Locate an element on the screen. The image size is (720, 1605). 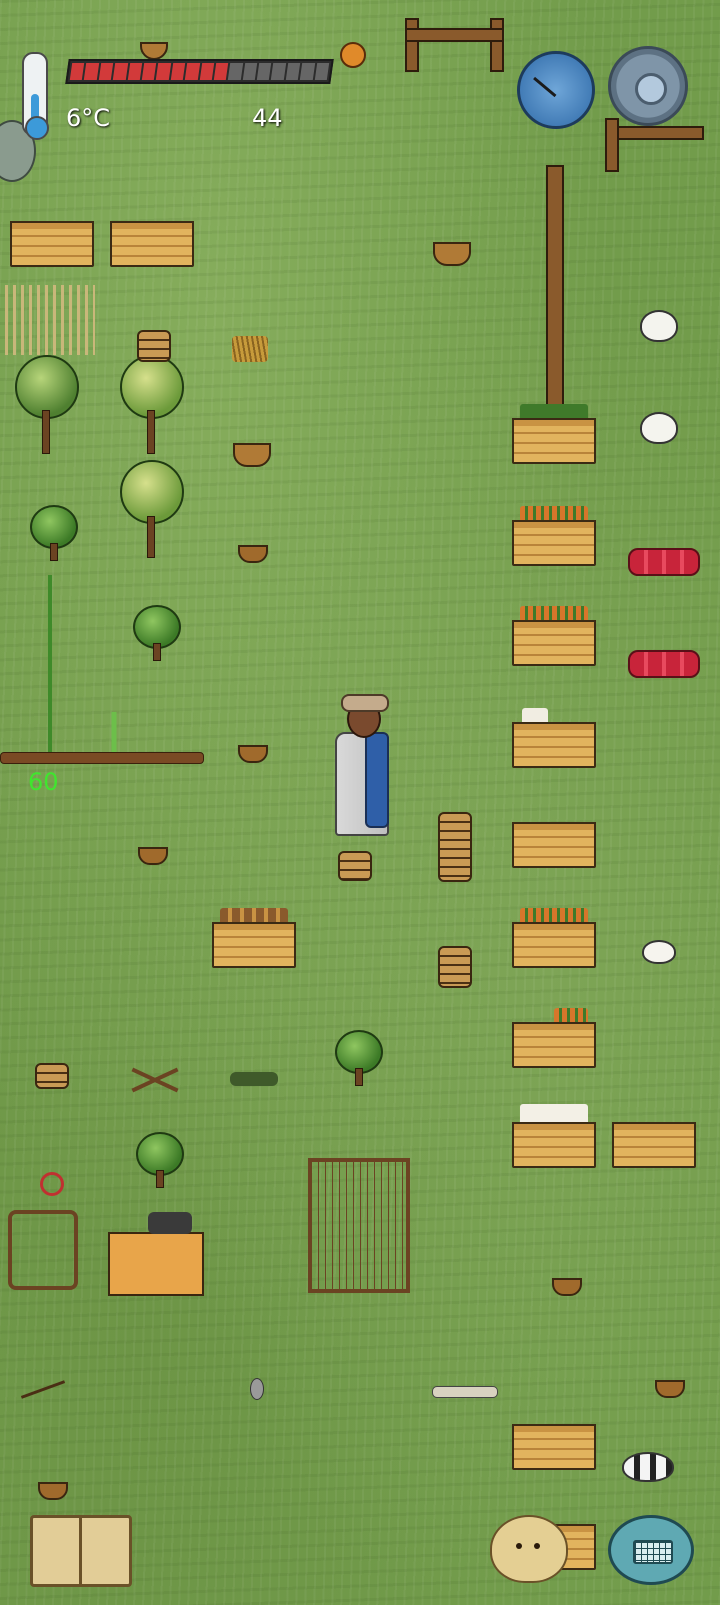
fruit is located at coordinates (353, 55).